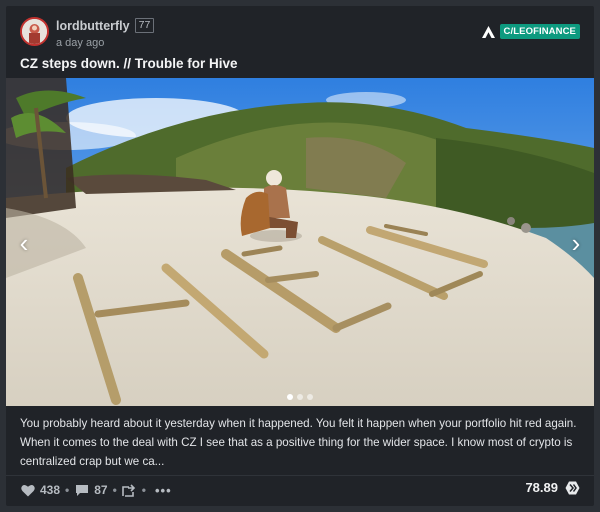 This screenshot has height=512, width=600. Describe the element at coordinates (80, 43) in the screenshot. I see `post-time: a day ago` at that location.